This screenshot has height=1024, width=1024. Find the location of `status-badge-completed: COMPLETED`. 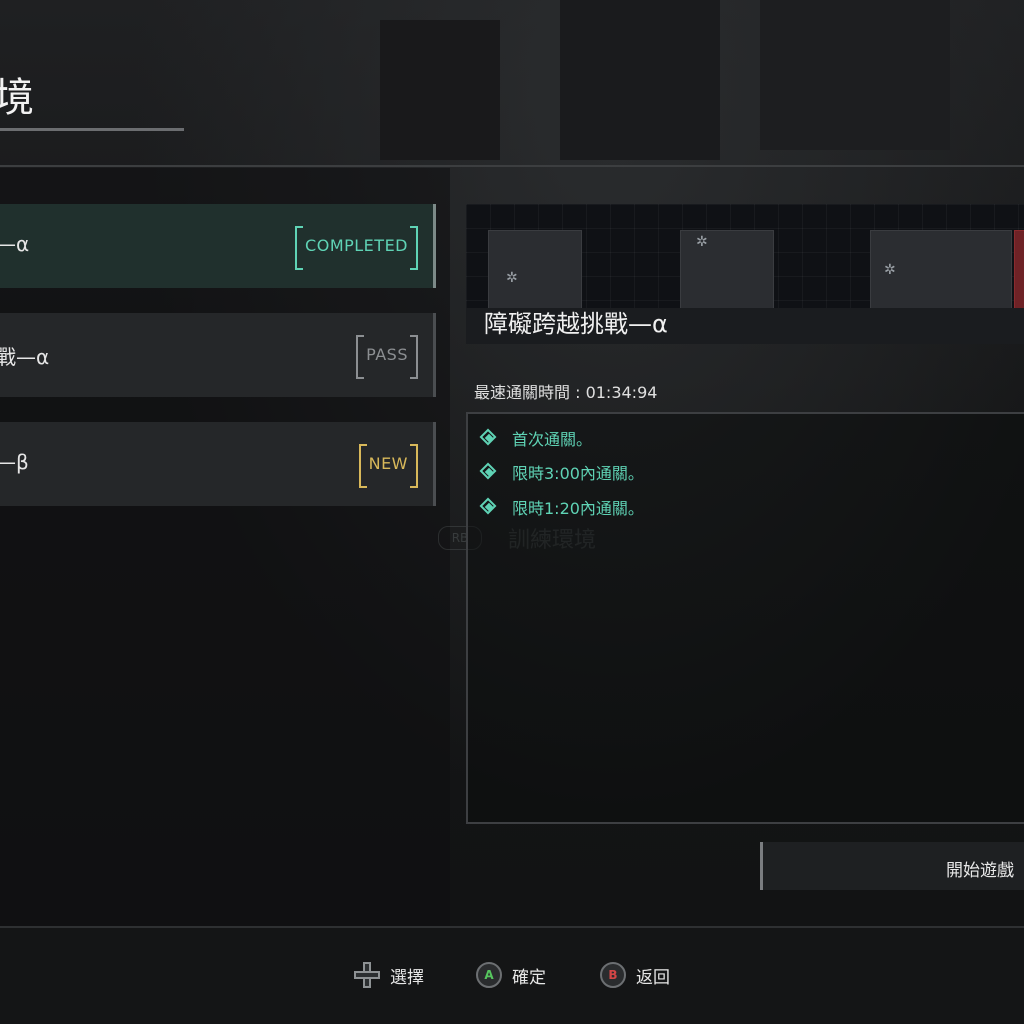

status-badge-completed: COMPLETED is located at coordinates (356, 248).